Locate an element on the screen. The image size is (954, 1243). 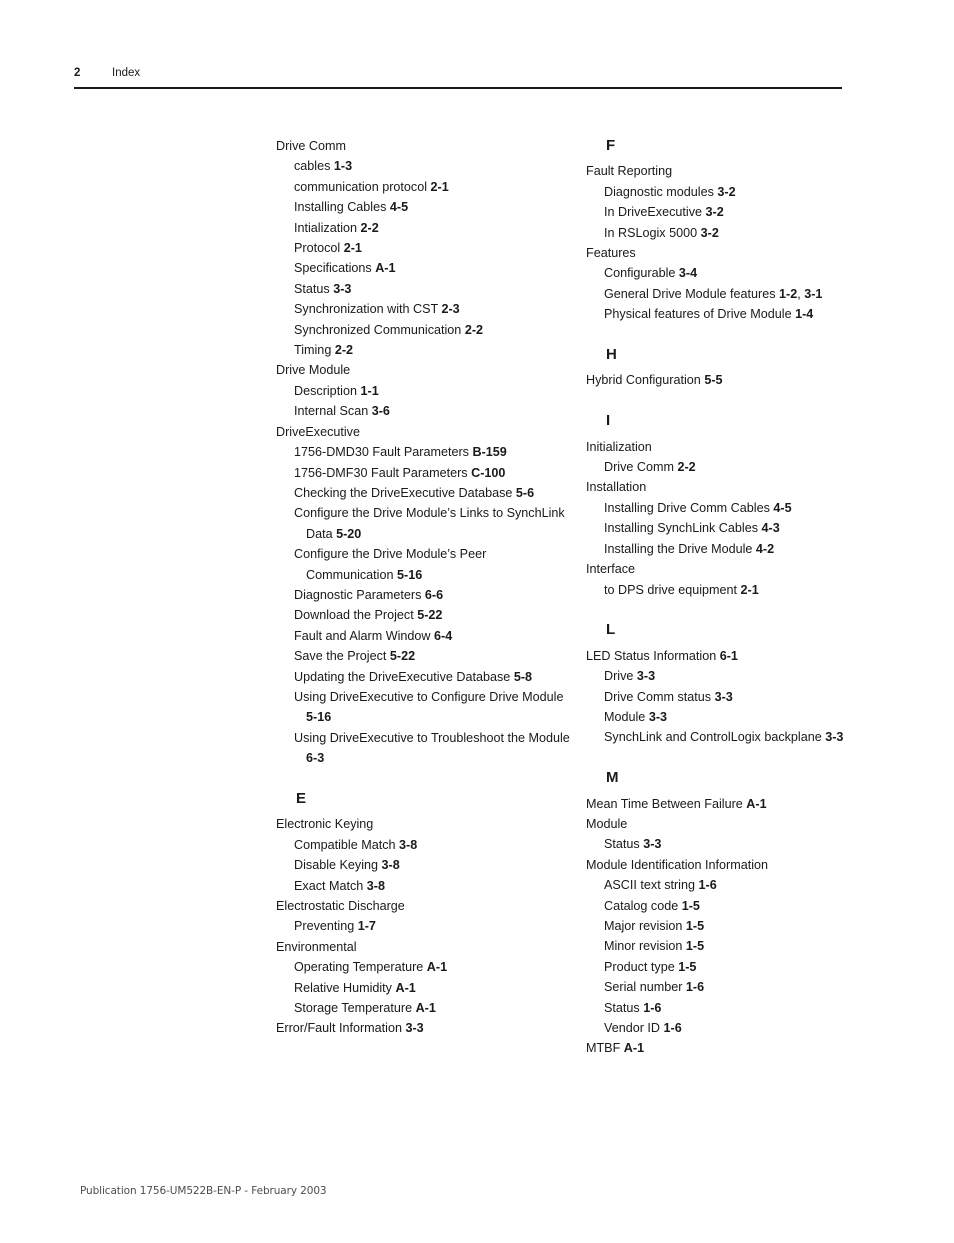
index-entry: Drive Module is located at coordinates (426, 370).